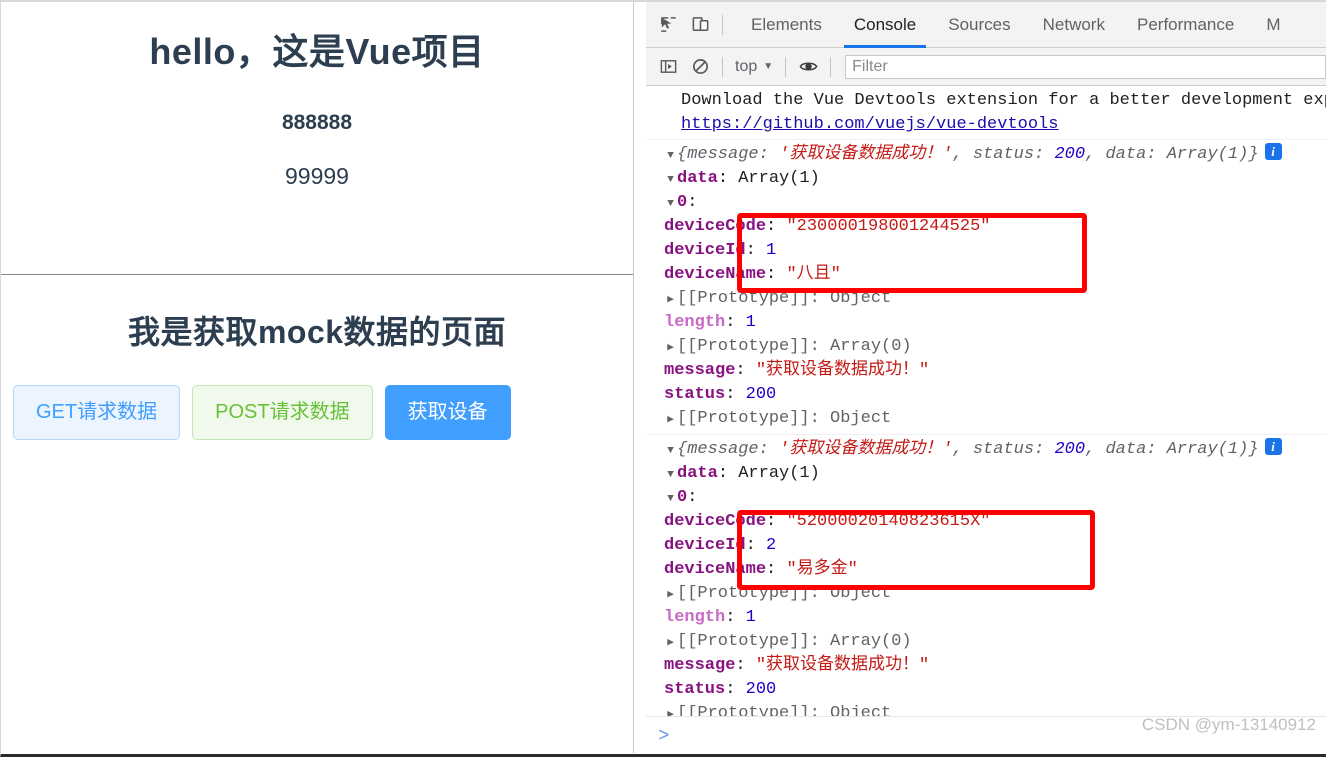 This screenshot has height=757, width=1326. What do you see at coordinates (842, 665) in the screenshot?
I see `message-value: "获取设备数据成功！"` at bounding box center [842, 665].